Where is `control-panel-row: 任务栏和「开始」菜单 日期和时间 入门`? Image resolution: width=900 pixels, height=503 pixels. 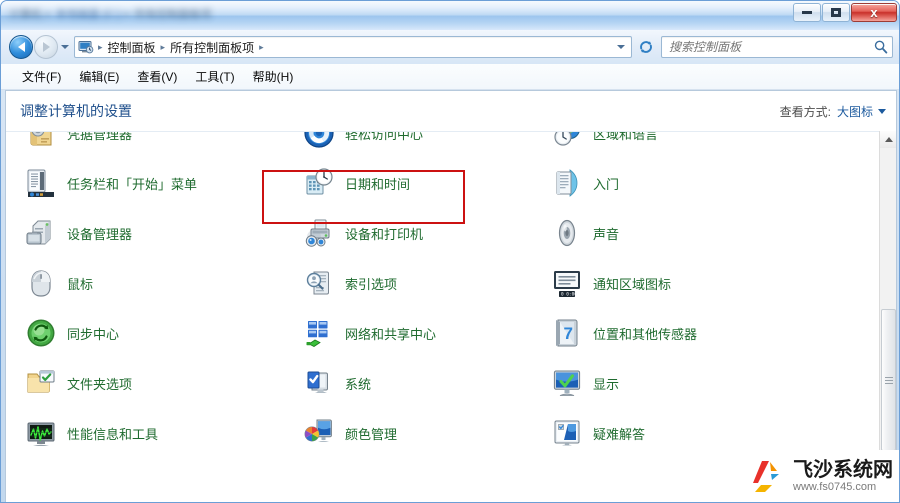
control-panel-row: 任务栏和「开始」菜单 日期和时间 入门 is located at coordinates (443, 183).